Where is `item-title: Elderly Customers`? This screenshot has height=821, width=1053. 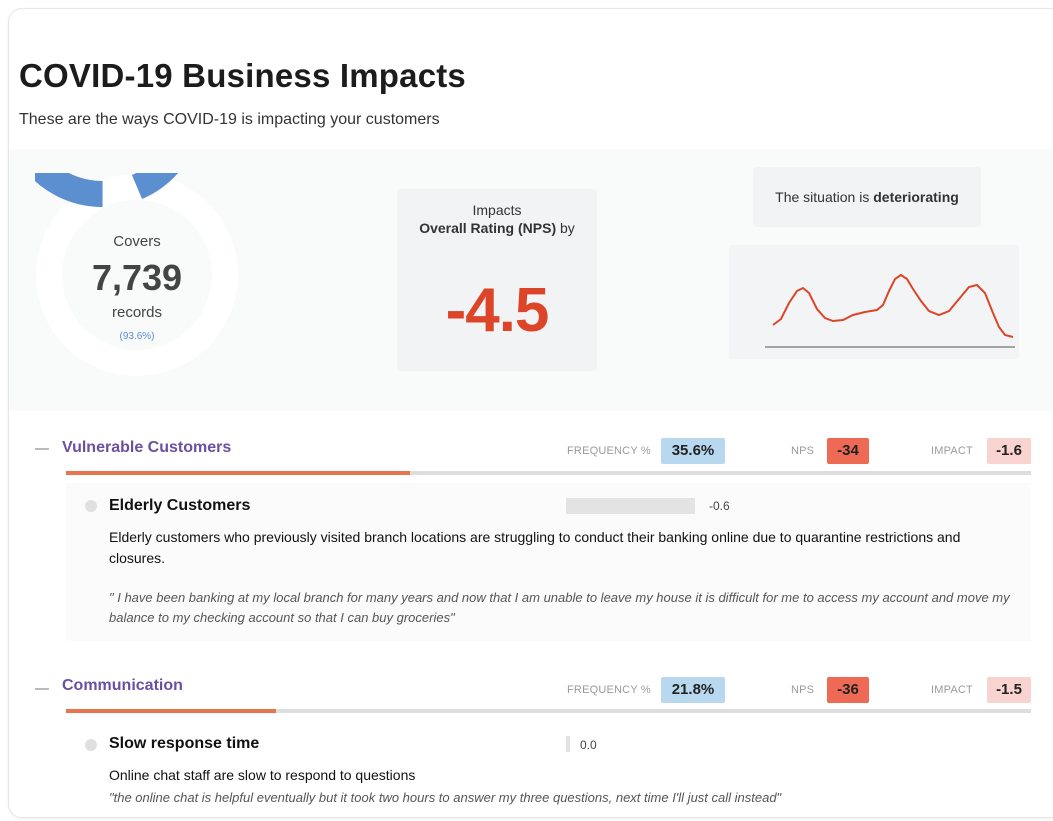 item-title: Elderly Customers is located at coordinates (180, 505).